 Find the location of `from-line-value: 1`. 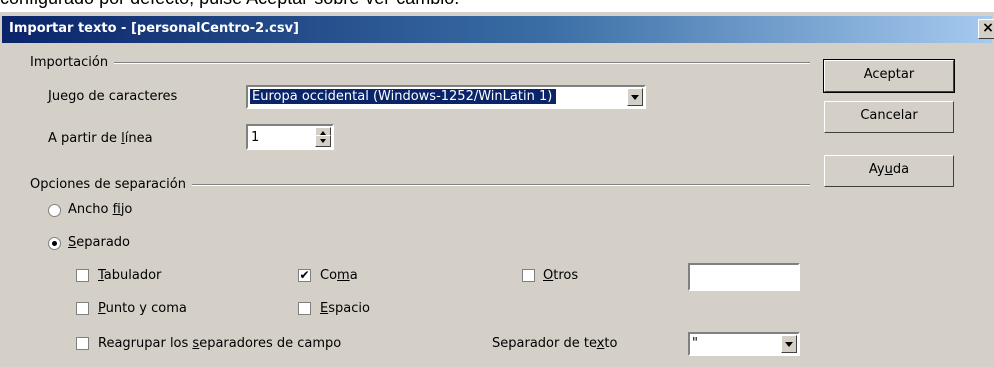

from-line-value: 1 is located at coordinates (255, 137).